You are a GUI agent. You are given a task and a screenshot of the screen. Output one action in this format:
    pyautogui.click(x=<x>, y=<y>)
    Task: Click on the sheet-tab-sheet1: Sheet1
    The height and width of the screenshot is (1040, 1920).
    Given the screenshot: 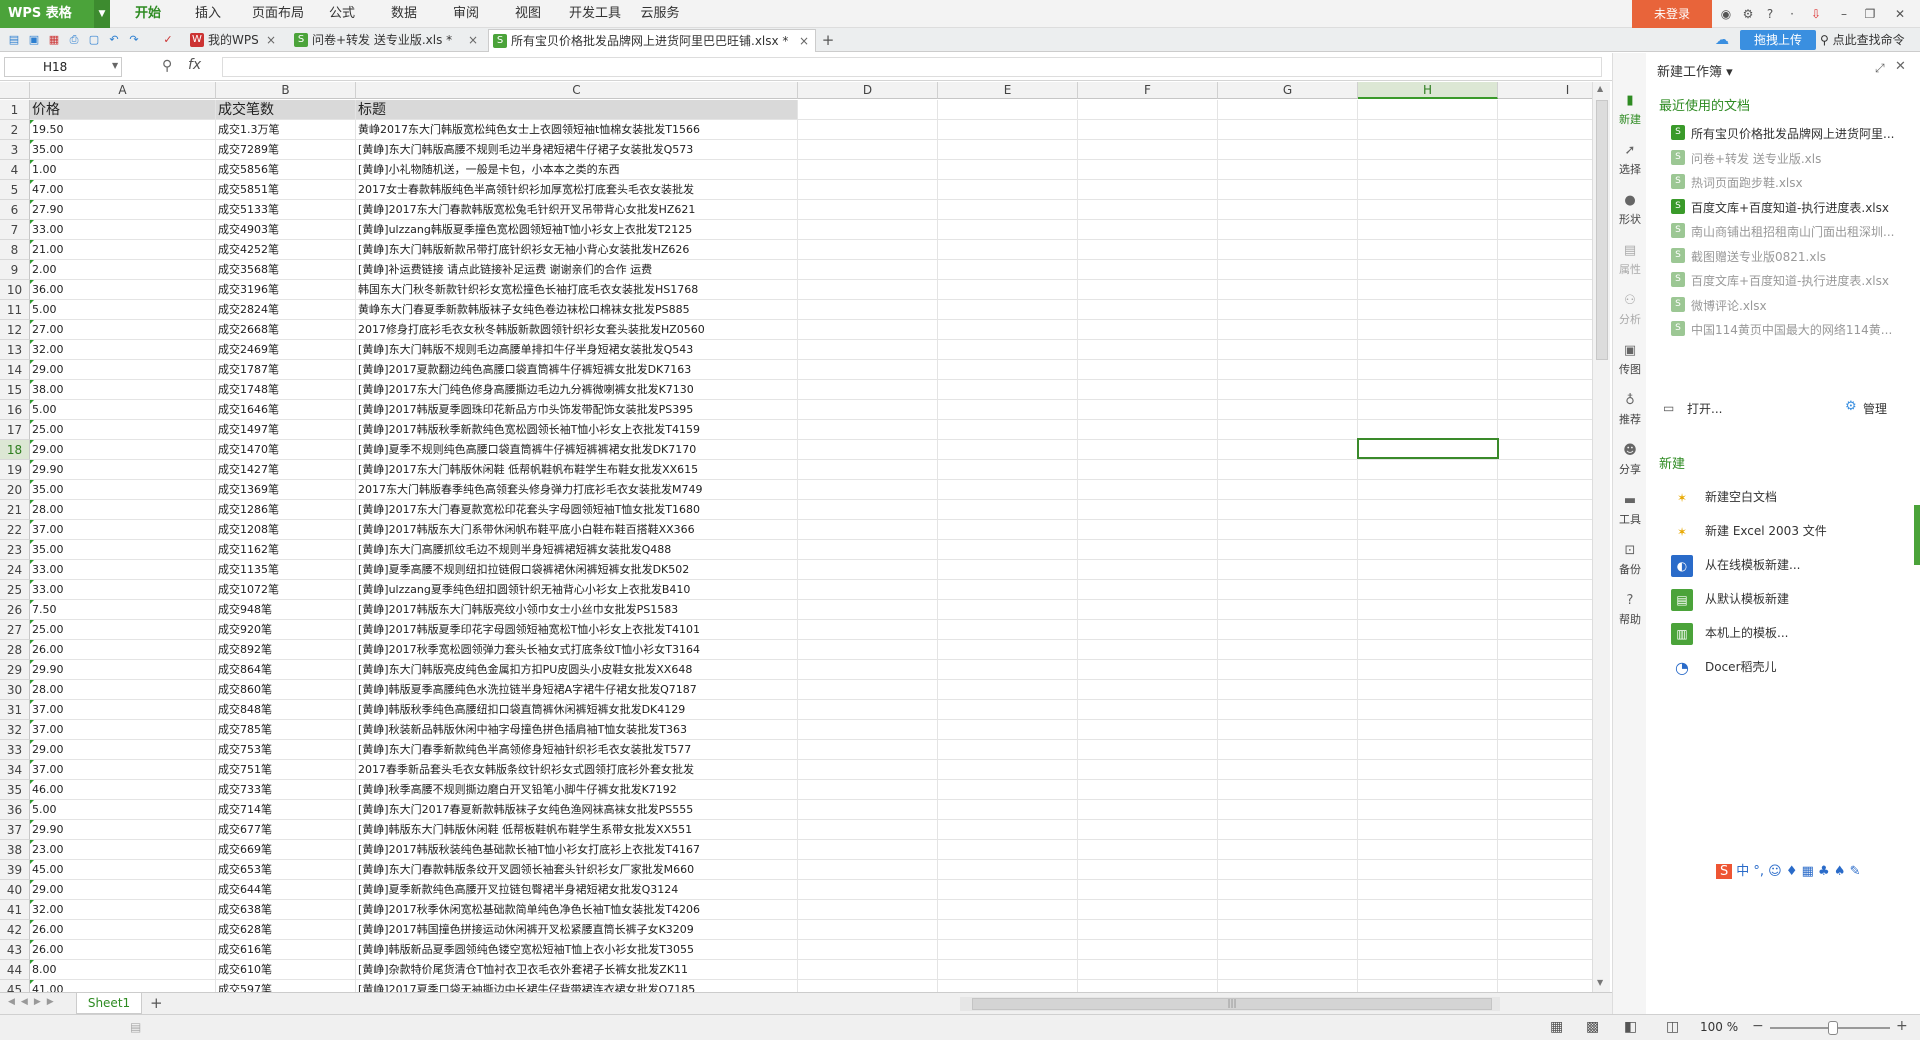 What is the action you would take?
    pyautogui.click(x=109, y=1003)
    